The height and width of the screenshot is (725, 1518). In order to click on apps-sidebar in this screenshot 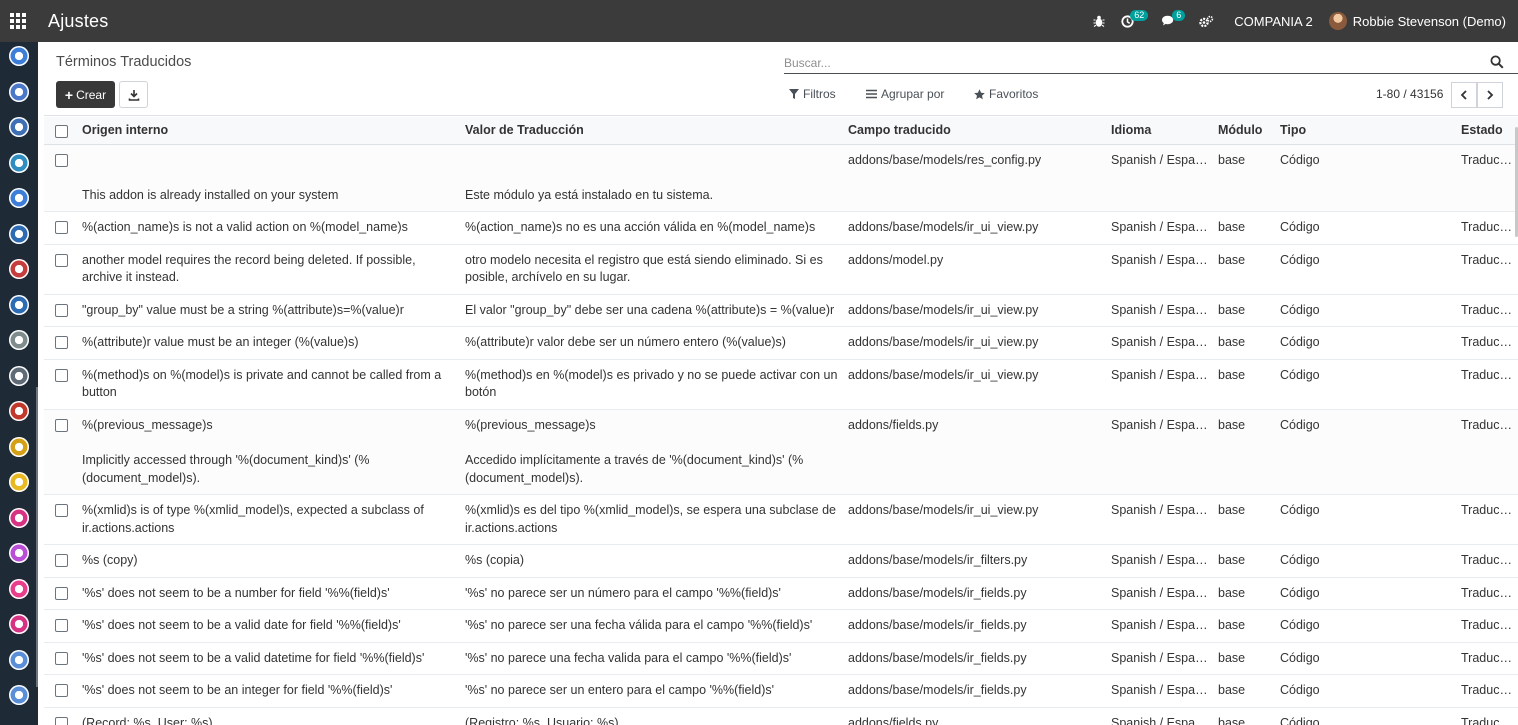, I will do `click(19, 383)`.